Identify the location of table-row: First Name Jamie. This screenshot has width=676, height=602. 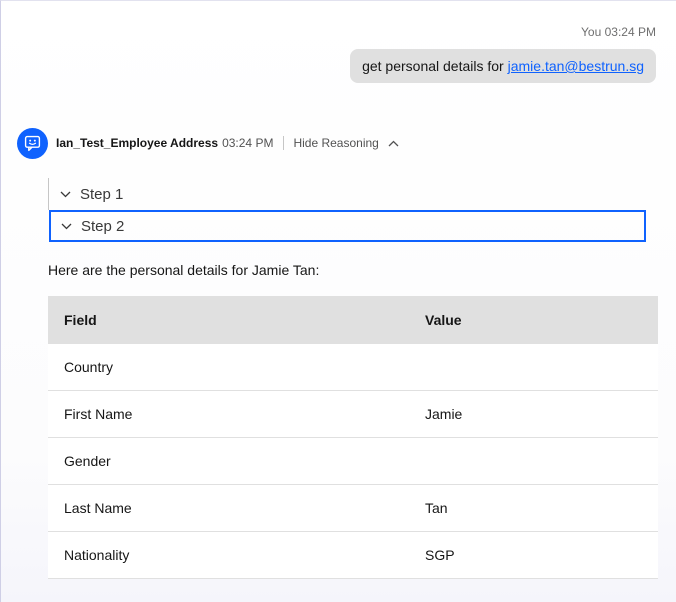
(353, 414).